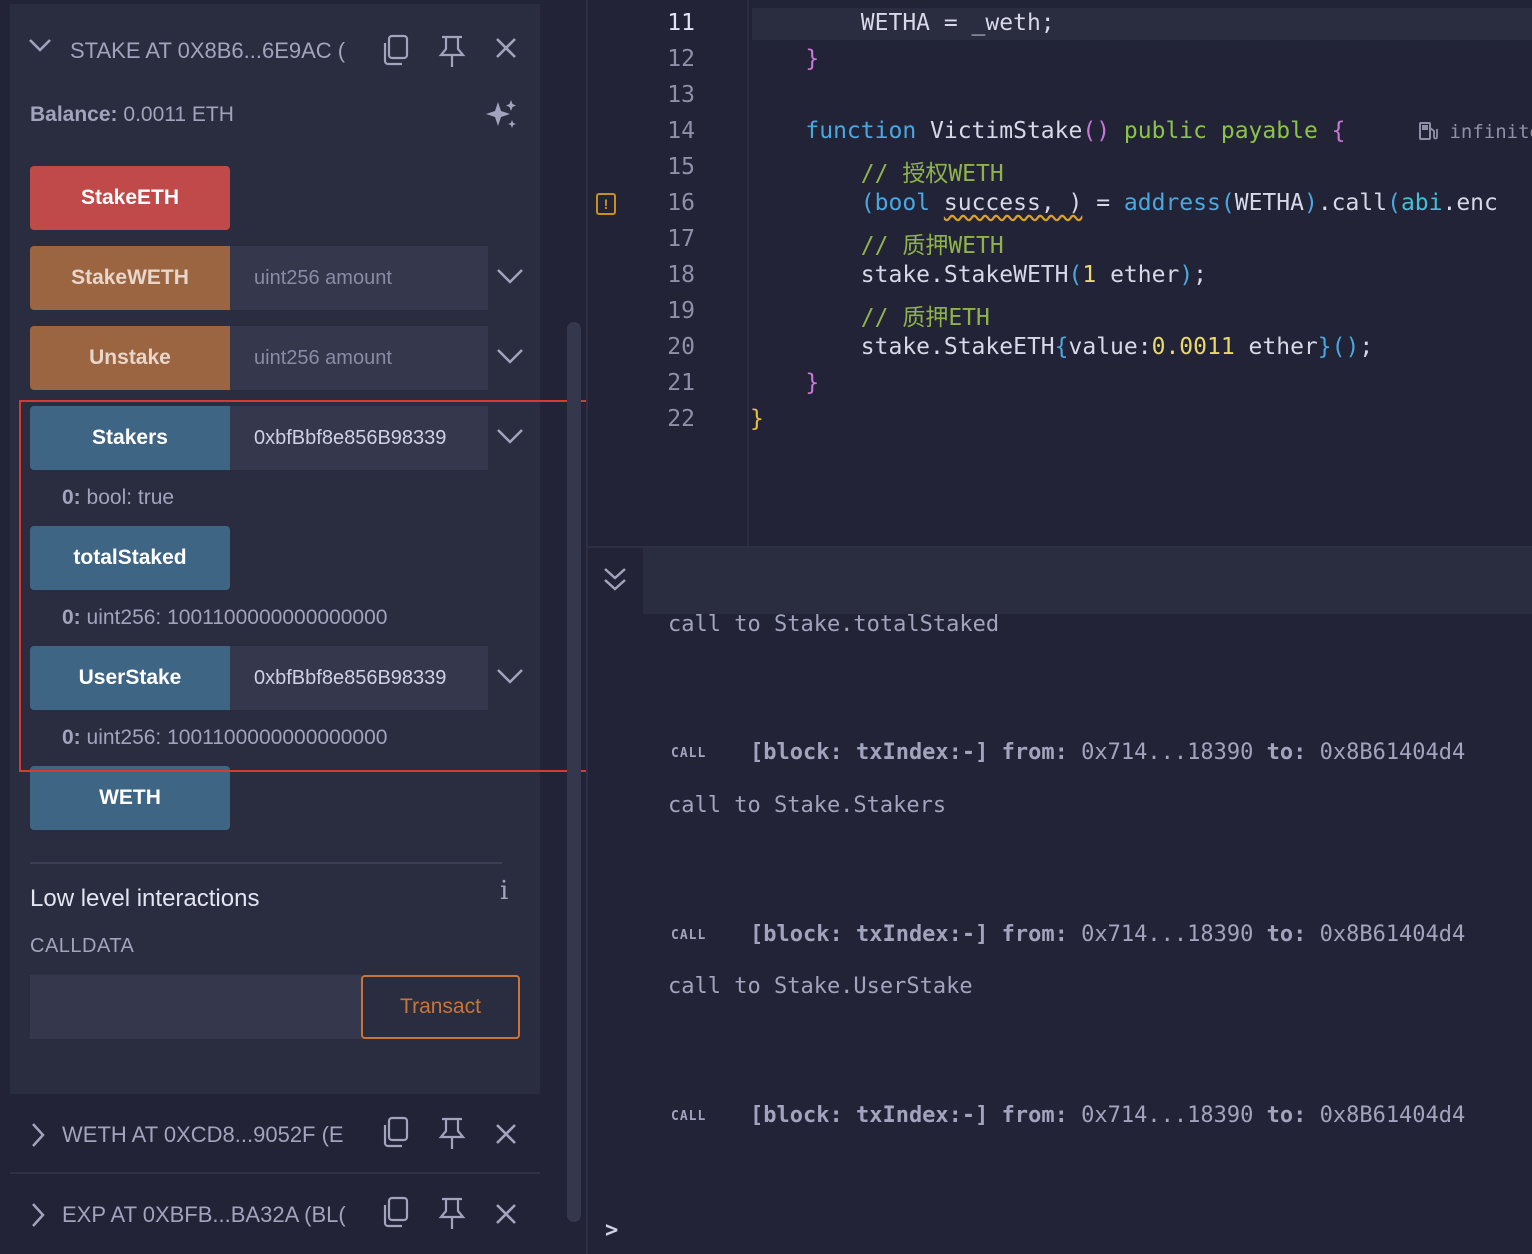  What do you see at coordinates (502, 116) in the screenshot?
I see `sparkle-icon` at bounding box center [502, 116].